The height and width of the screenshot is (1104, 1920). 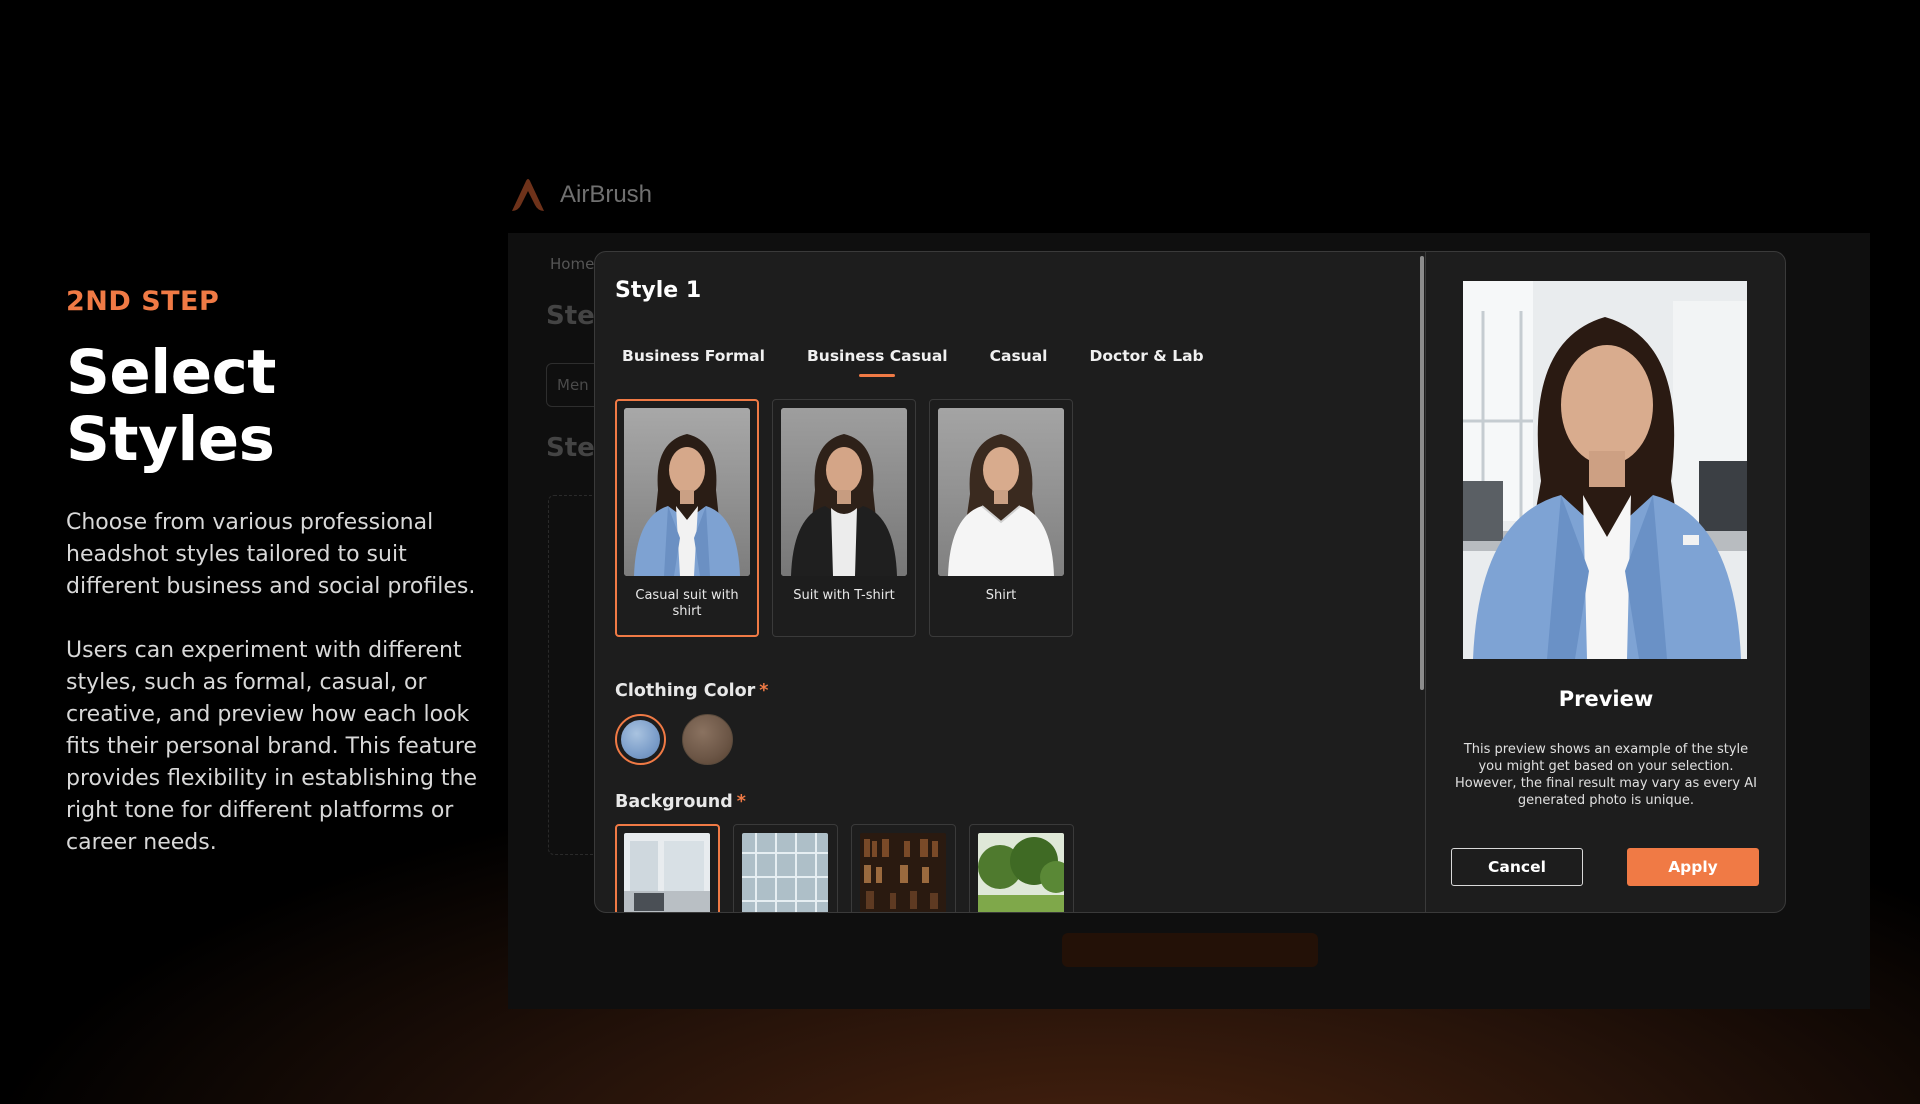 What do you see at coordinates (606, 194) in the screenshot?
I see `brand-name: AirBrush` at bounding box center [606, 194].